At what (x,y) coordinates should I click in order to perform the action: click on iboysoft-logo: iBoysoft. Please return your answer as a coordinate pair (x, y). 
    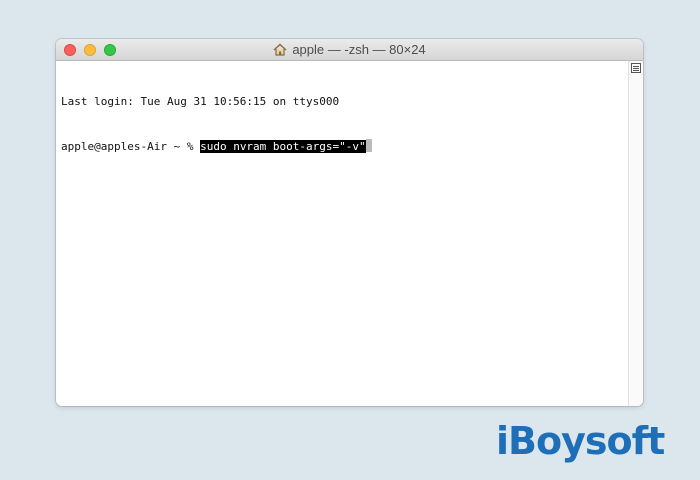
    Looking at the image, I should click on (580, 441).